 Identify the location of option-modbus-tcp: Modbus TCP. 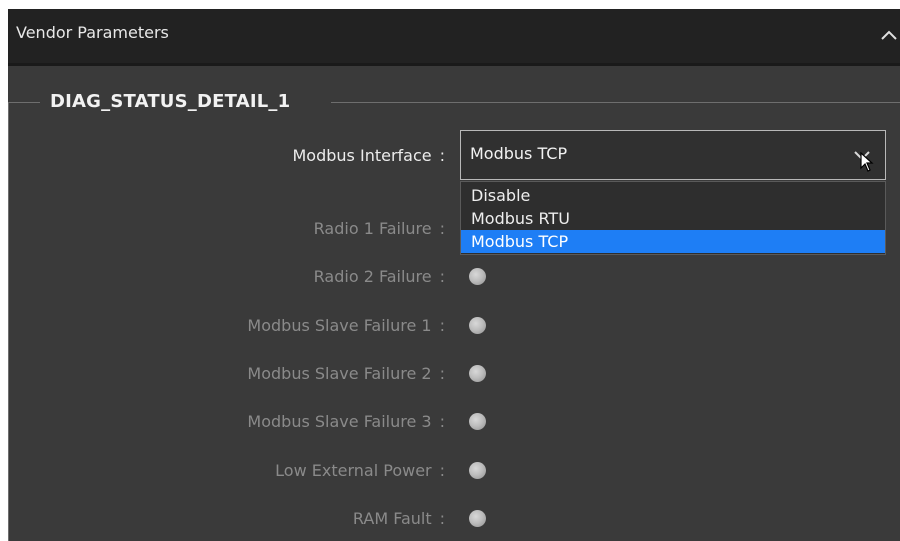
(673, 241).